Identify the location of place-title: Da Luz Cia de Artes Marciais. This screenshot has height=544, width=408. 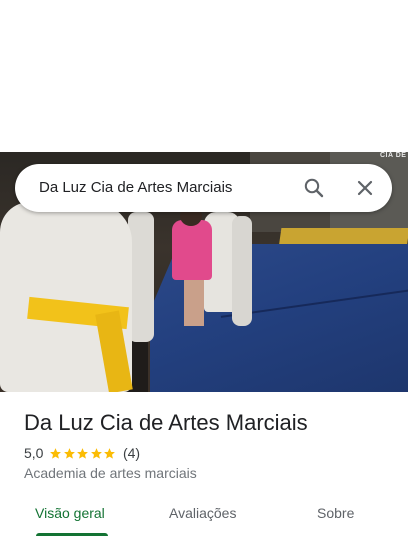
(166, 422).